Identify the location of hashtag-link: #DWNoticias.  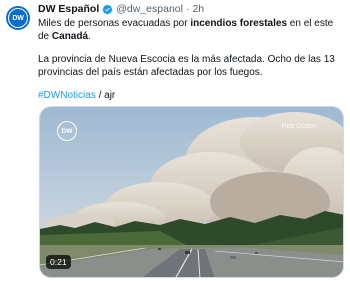
(67, 95).